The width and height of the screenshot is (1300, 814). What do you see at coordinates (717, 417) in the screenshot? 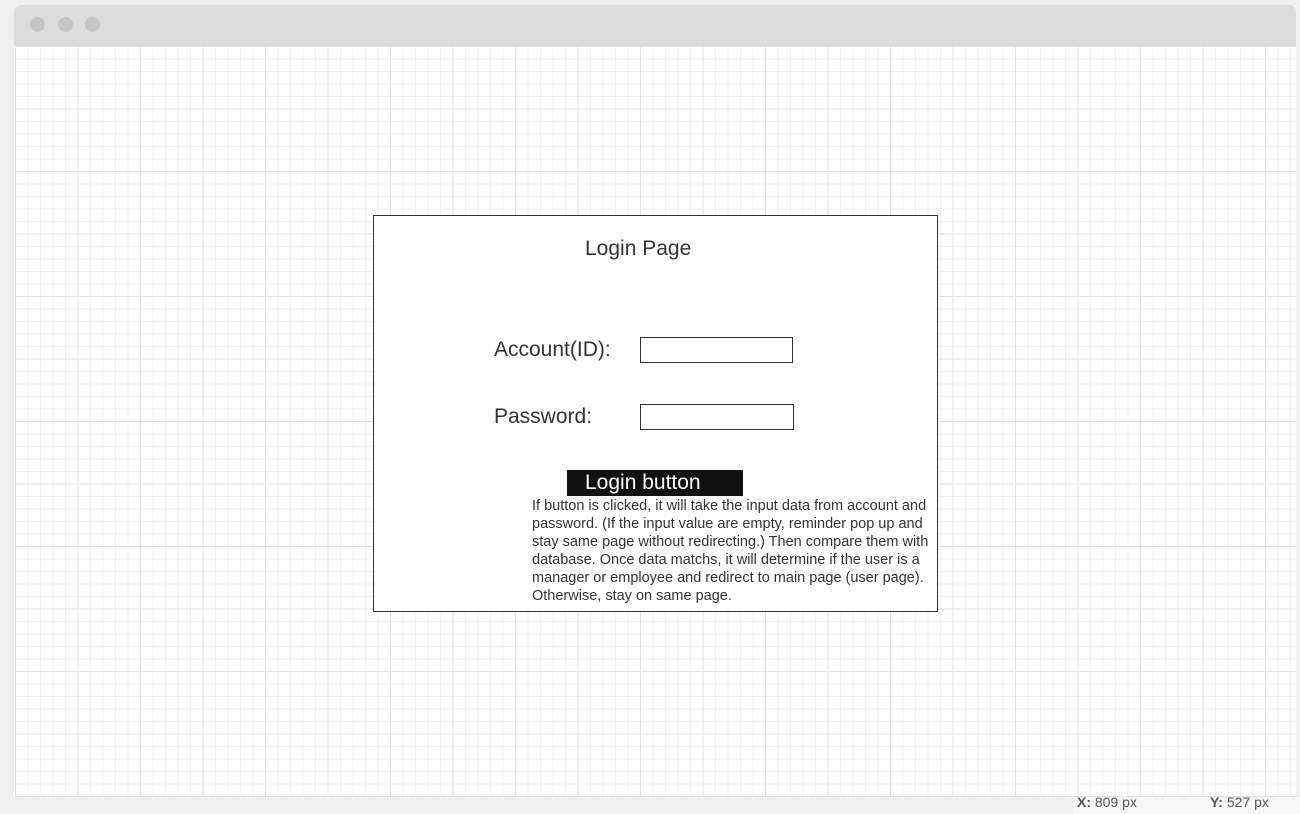
I see `password-input` at bounding box center [717, 417].